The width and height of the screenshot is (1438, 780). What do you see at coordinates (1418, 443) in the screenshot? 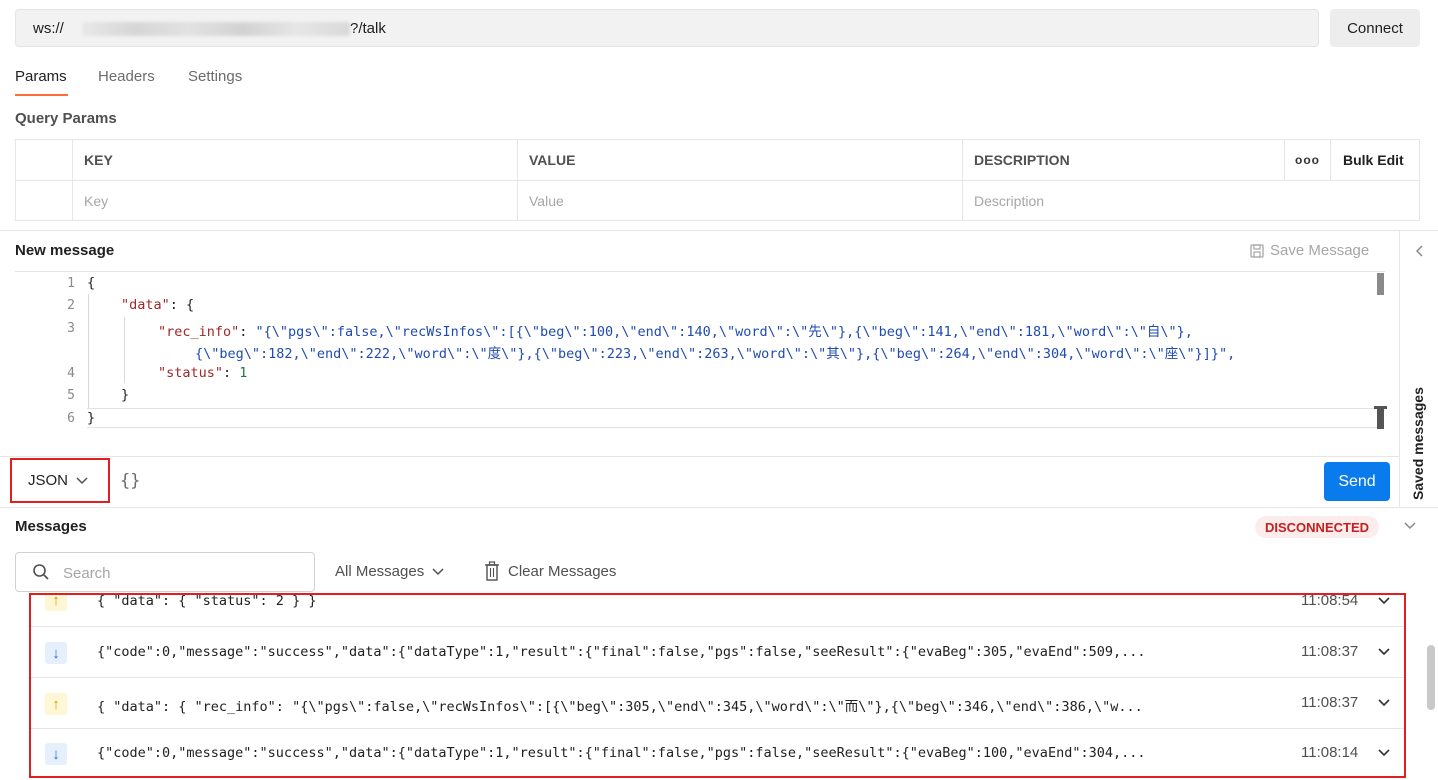
I see `saved-messages-label: Saved messages` at bounding box center [1418, 443].